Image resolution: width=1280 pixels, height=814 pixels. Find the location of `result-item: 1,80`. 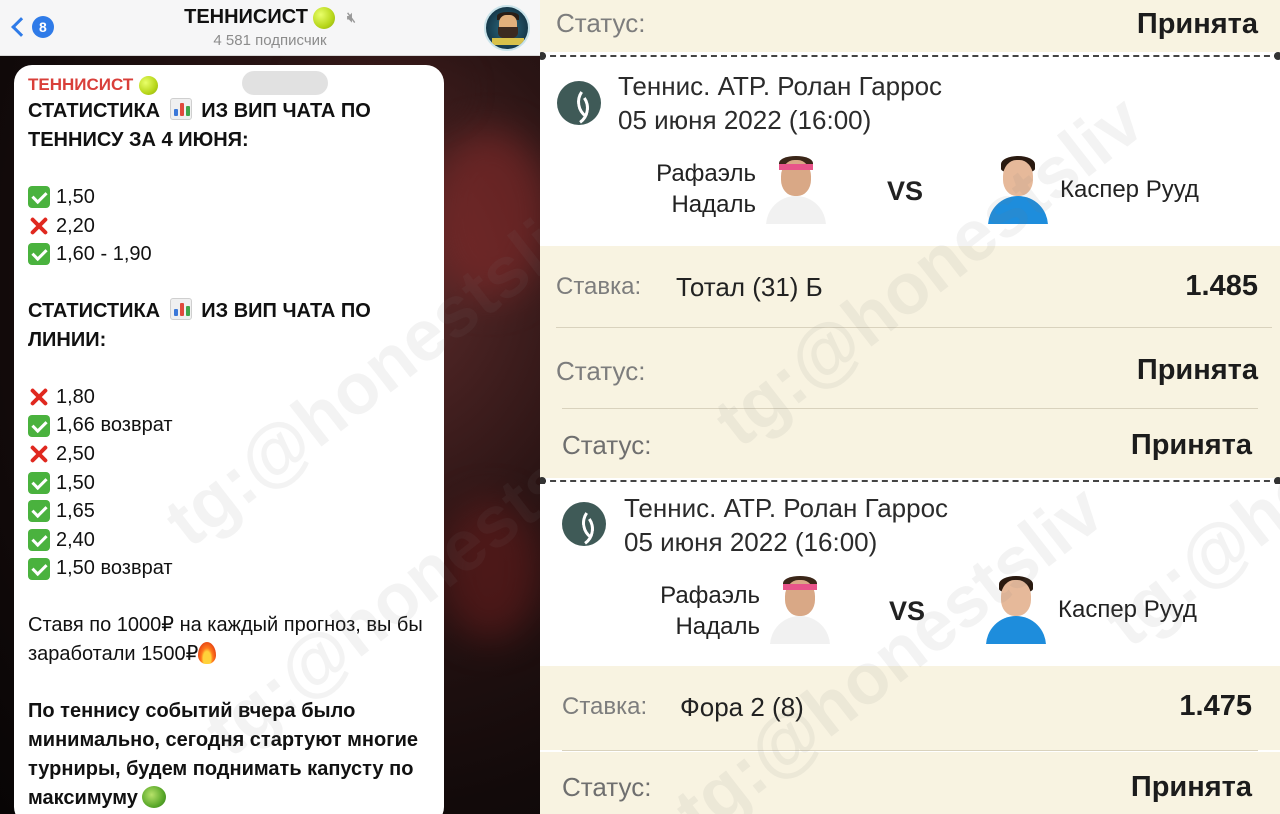

result-item: 1,80 is located at coordinates (229, 397).